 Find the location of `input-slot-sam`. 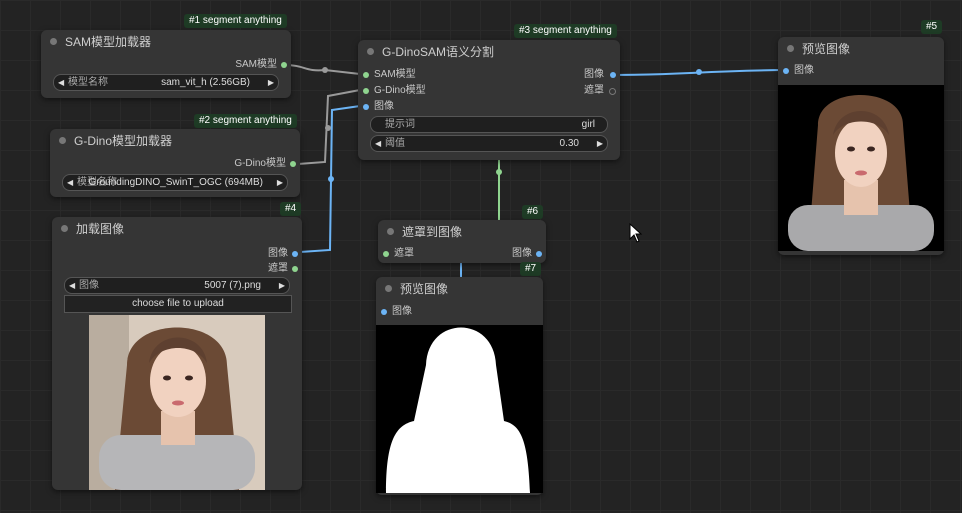

input-slot-sam is located at coordinates (366, 75).